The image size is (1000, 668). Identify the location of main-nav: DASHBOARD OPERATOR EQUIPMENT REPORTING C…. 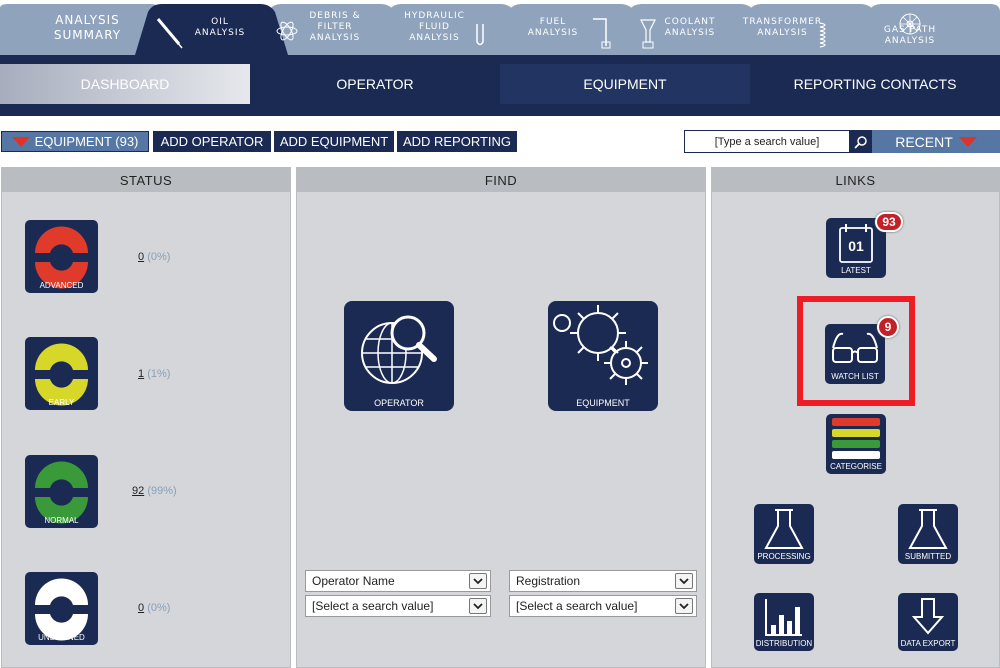
(500, 84).